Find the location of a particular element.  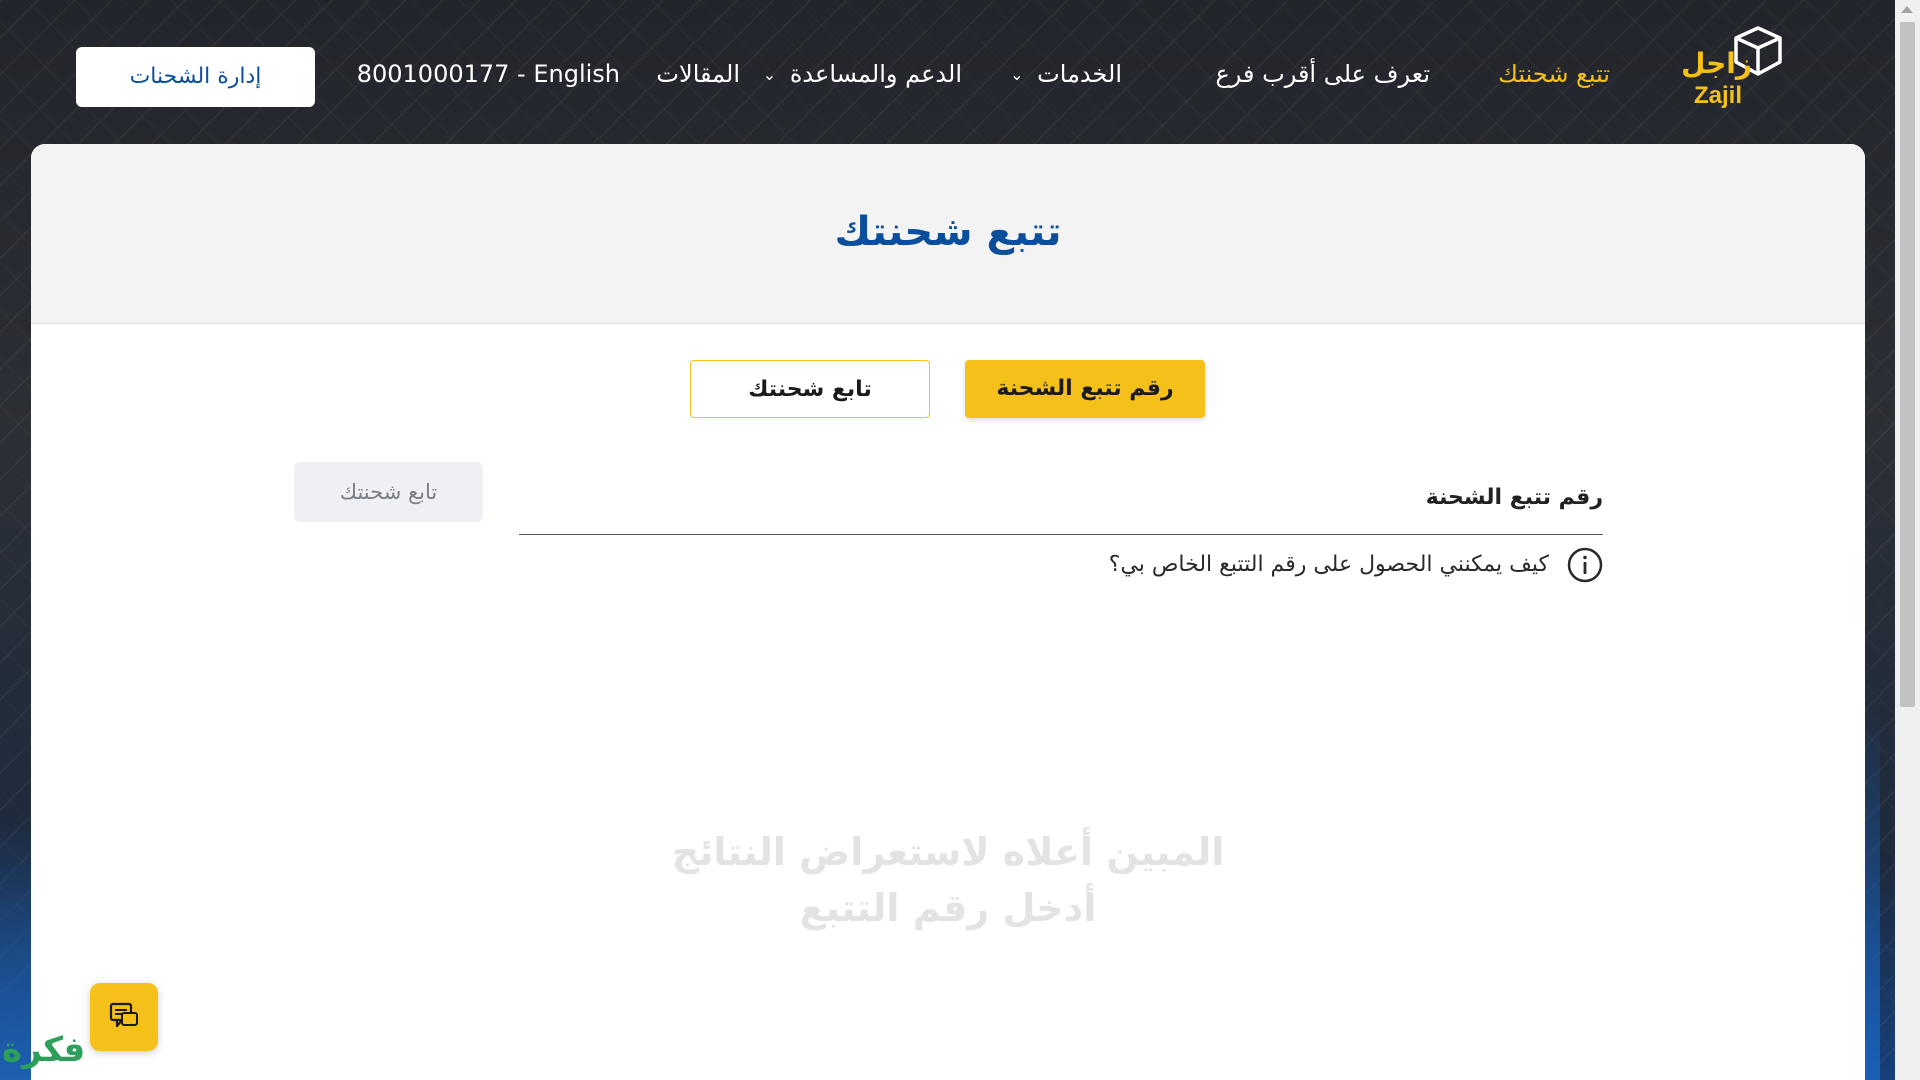

nav-item-articles: المقالات is located at coordinates (698, 74).